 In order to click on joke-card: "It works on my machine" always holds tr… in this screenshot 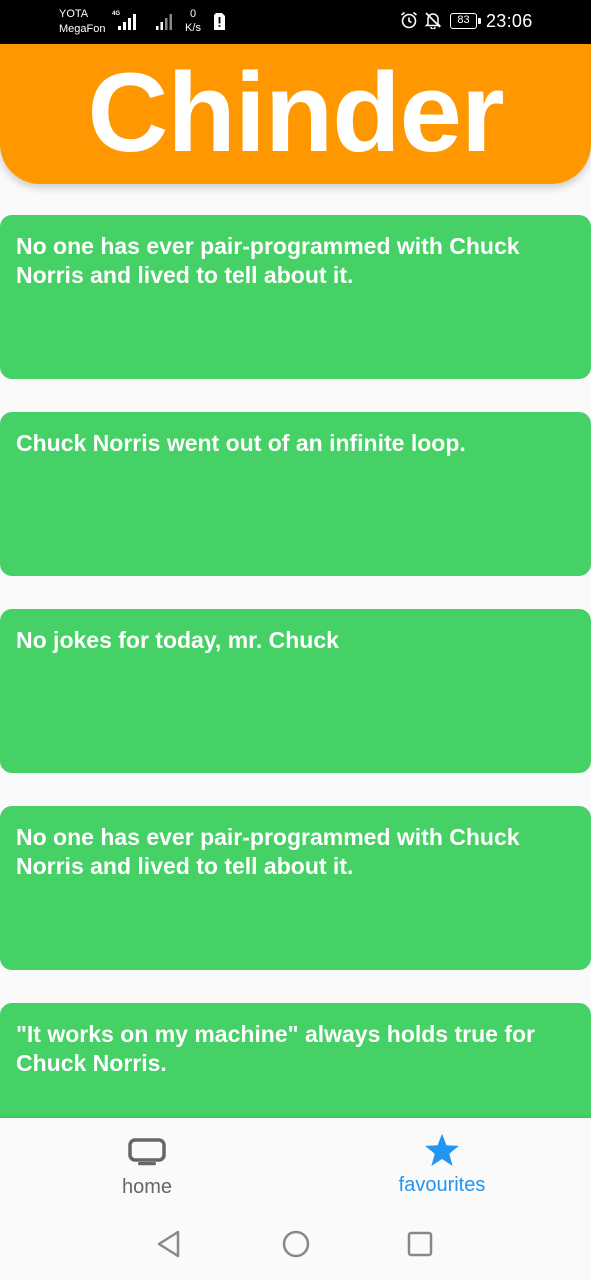, I will do `click(295, 1060)`.